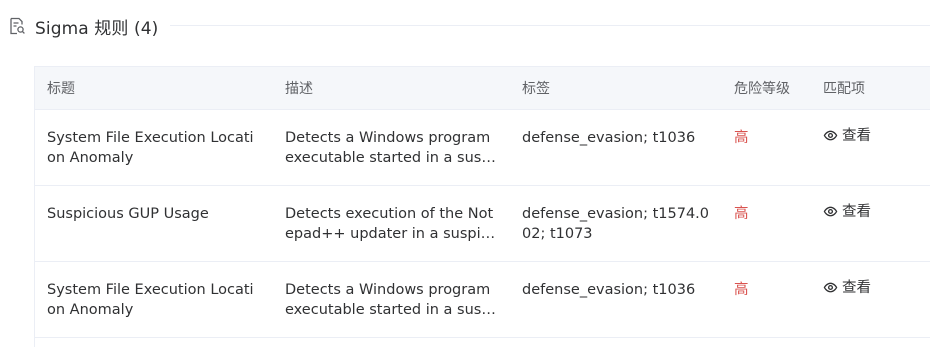  I want to click on section-header: Sigma 规则 (4), so click(83, 26).